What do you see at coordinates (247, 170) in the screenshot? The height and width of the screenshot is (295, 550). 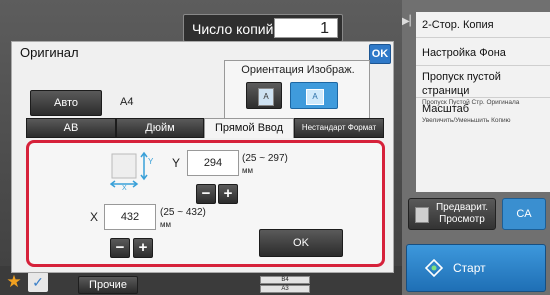 I see `y-unit: мм` at bounding box center [247, 170].